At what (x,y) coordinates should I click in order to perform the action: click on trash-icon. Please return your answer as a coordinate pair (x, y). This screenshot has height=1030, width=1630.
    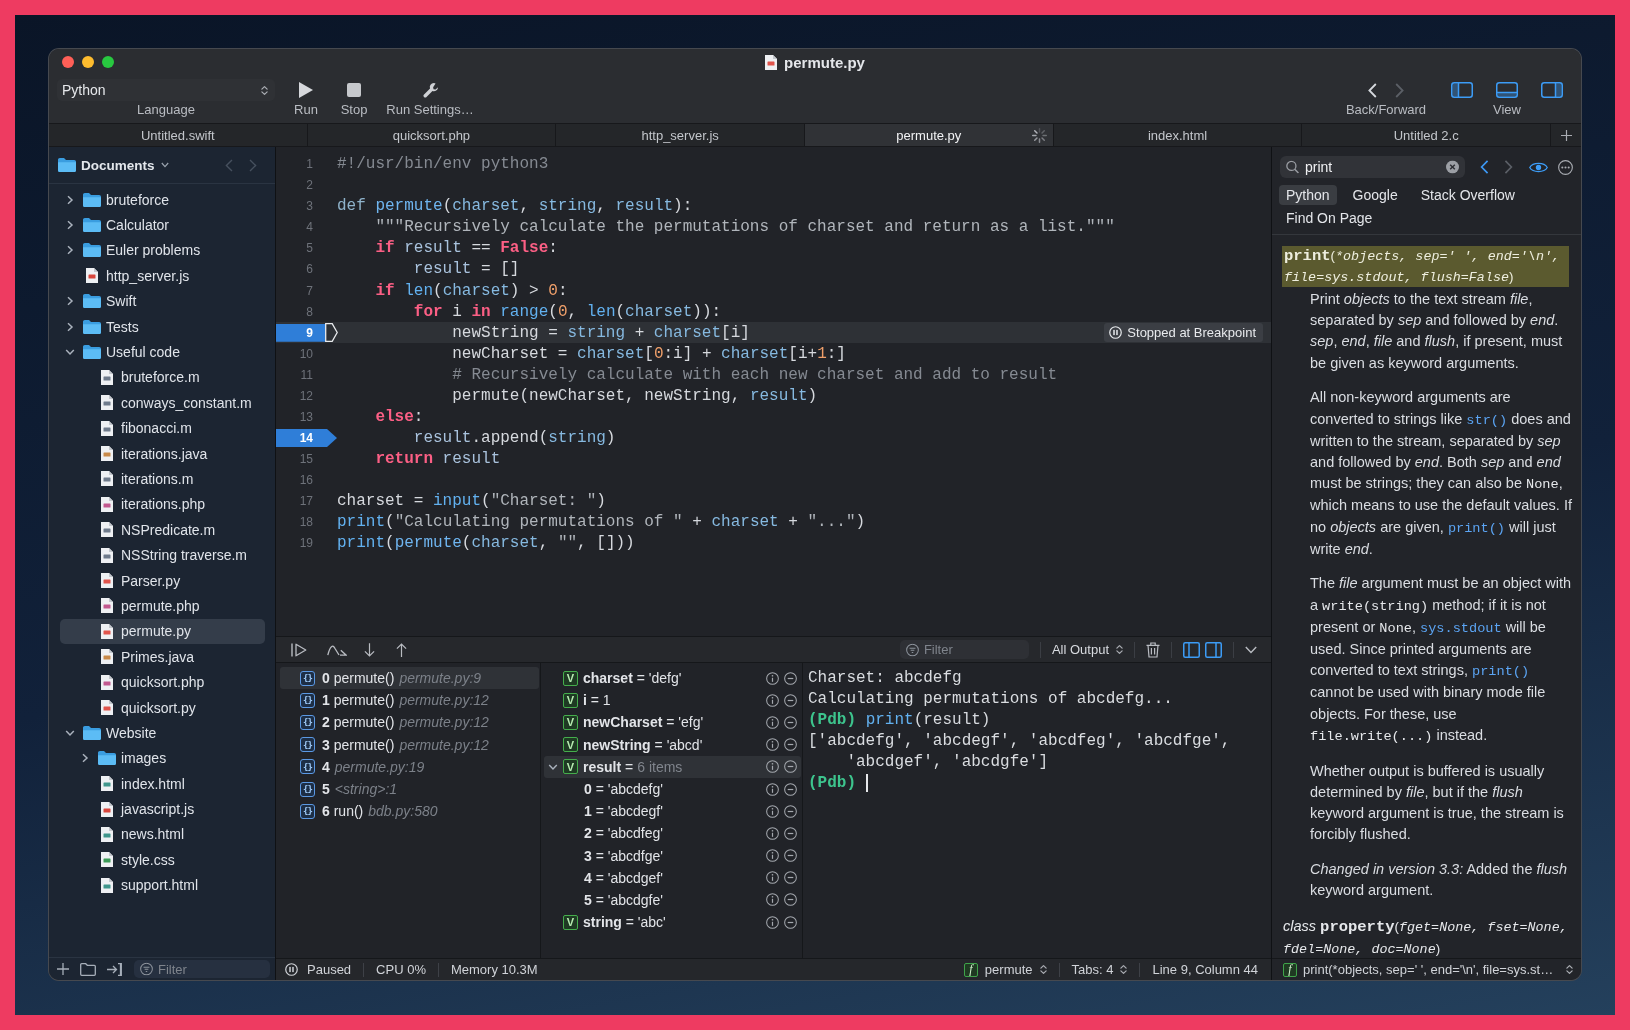
    Looking at the image, I should click on (1153, 649).